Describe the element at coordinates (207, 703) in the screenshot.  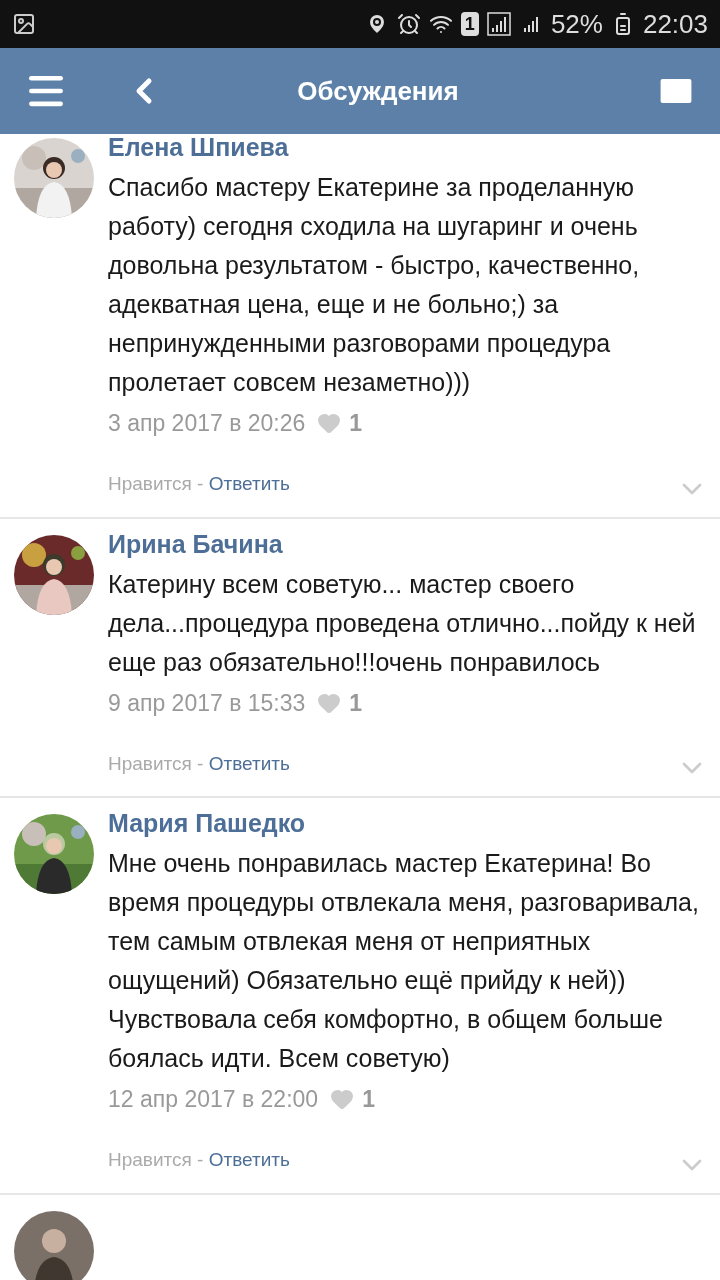
I see `comment-date: 9 апр 2017 в 15:33` at that location.